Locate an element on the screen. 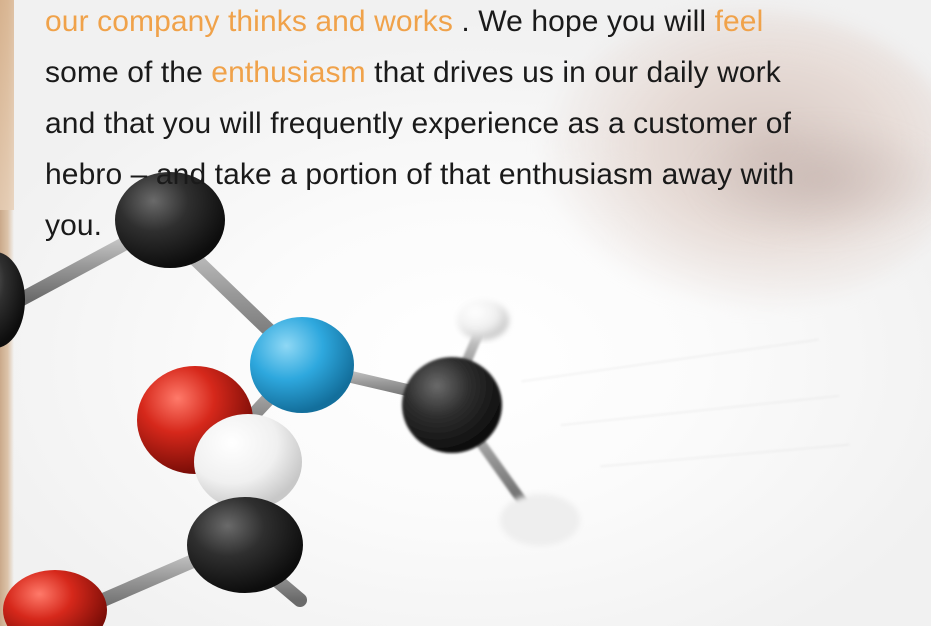 This screenshot has height=626, width=931. text-segment: some of the is located at coordinates (128, 72).